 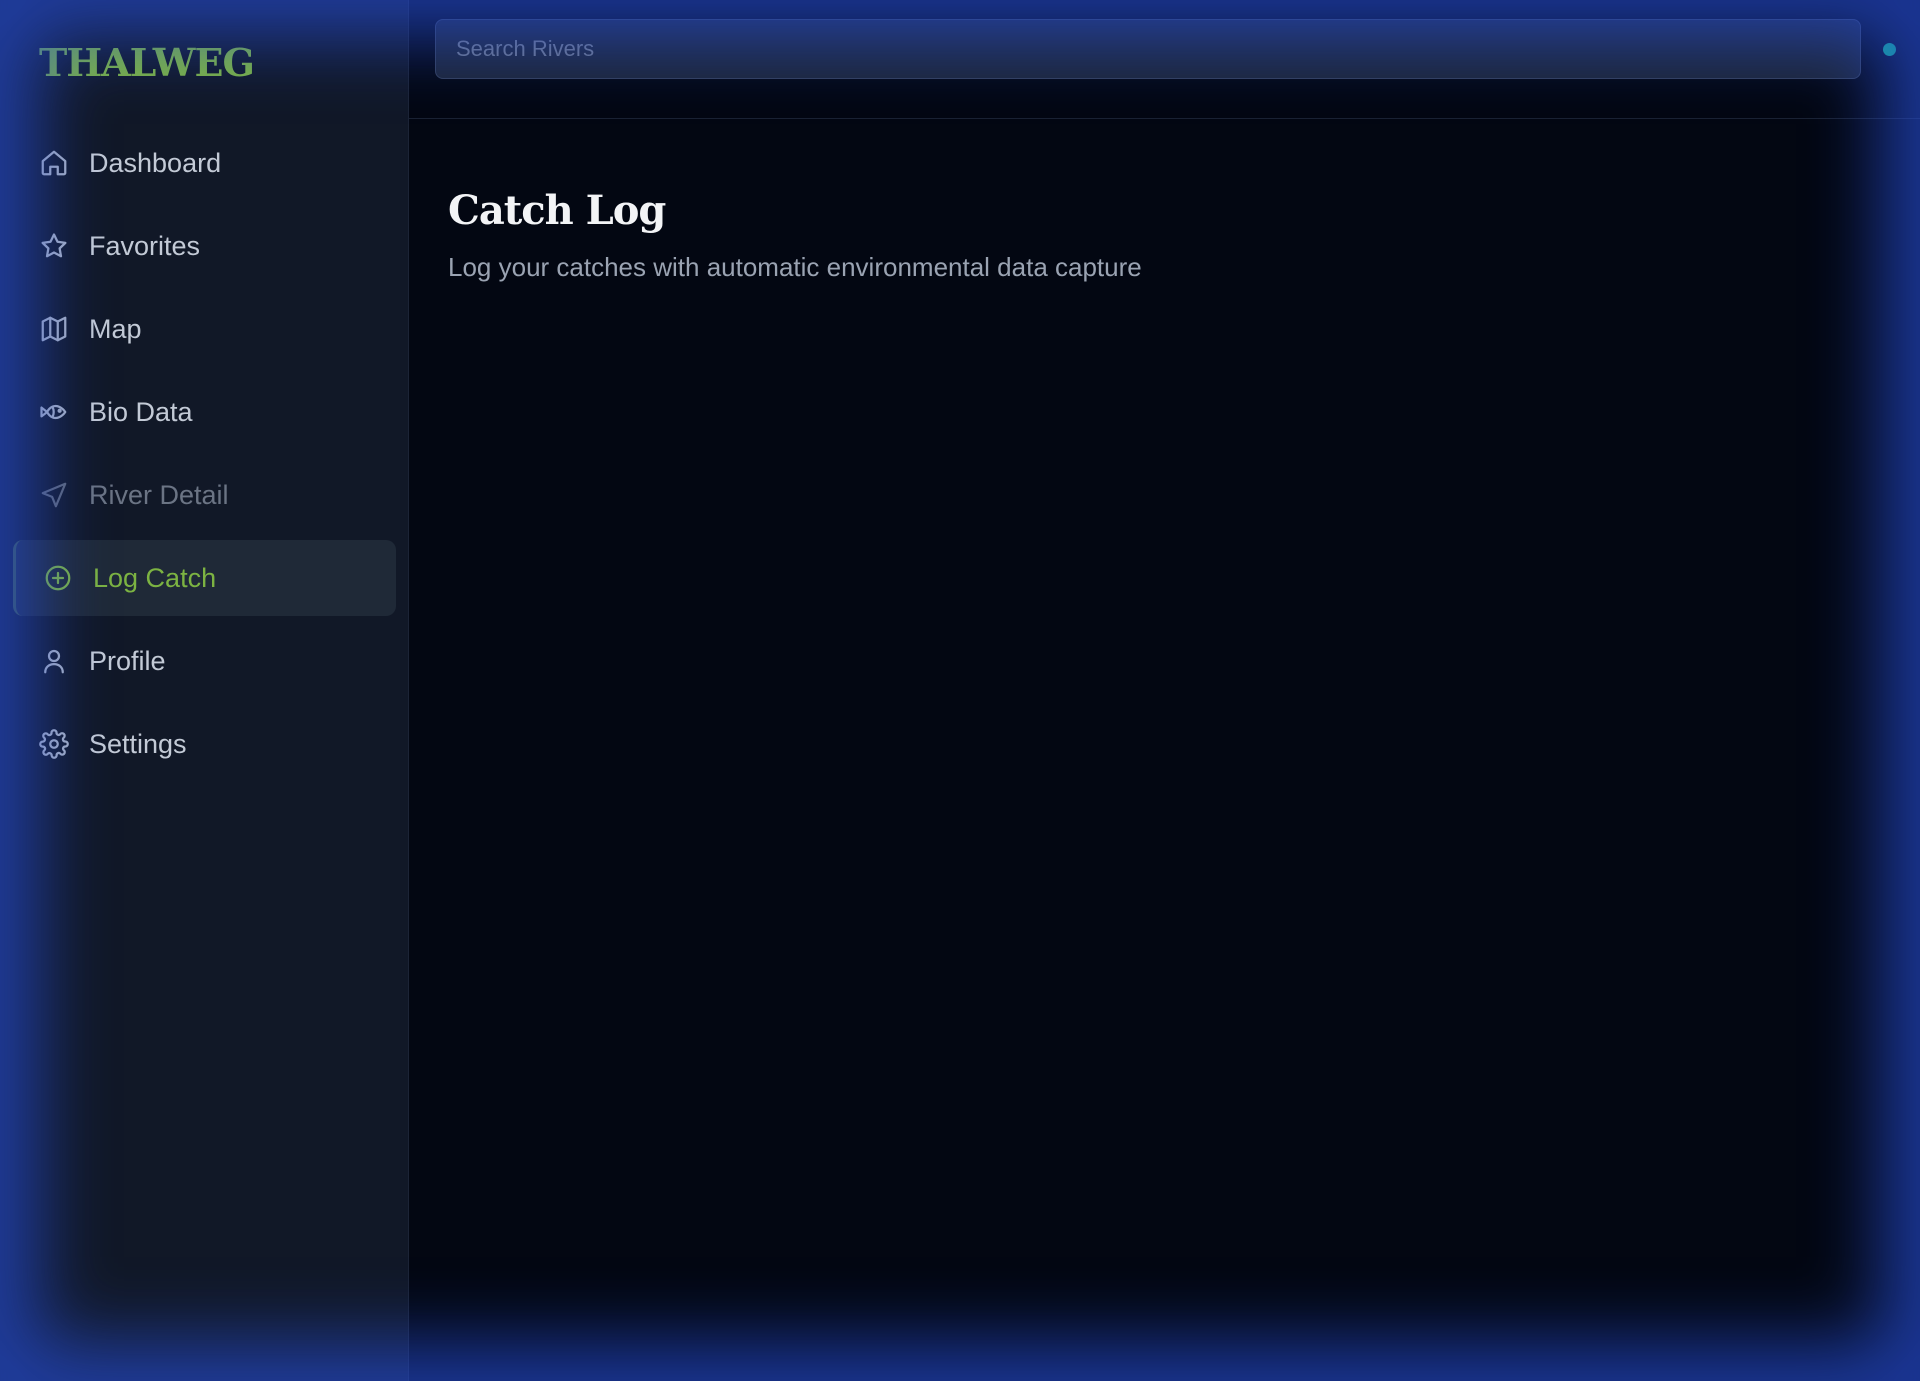 I want to click on sidebar-item-label: River Detail, so click(x=159, y=494).